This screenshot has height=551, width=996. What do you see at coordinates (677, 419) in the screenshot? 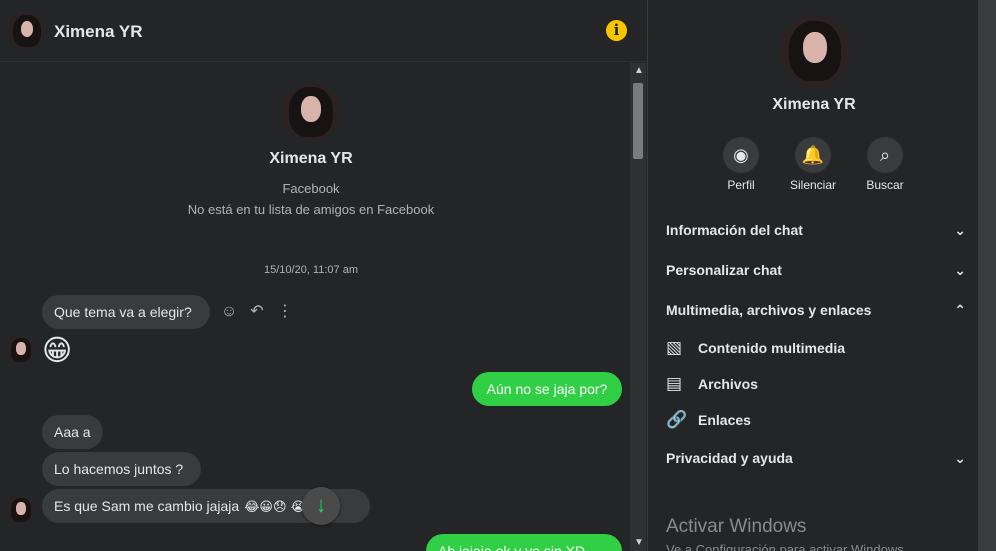
I see `link-icon: 🔗` at bounding box center [677, 419].